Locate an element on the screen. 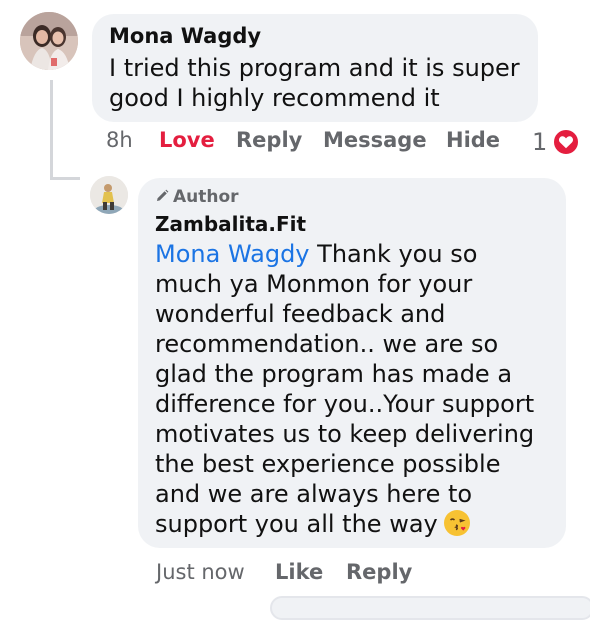 The image size is (590, 620). like-button: Like is located at coordinates (299, 572).